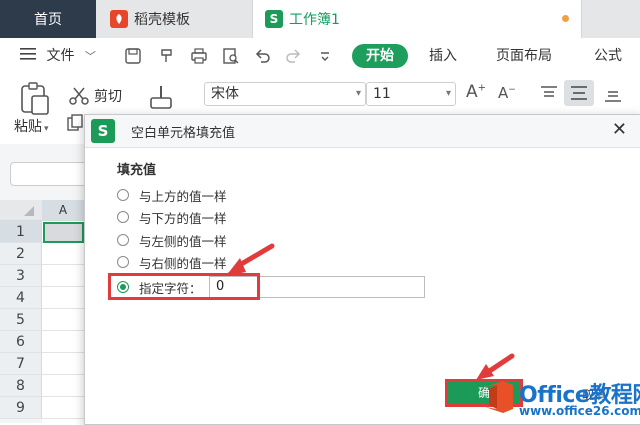 The image size is (640, 425). I want to click on arrow-to-ok-button, so click(495, 366).